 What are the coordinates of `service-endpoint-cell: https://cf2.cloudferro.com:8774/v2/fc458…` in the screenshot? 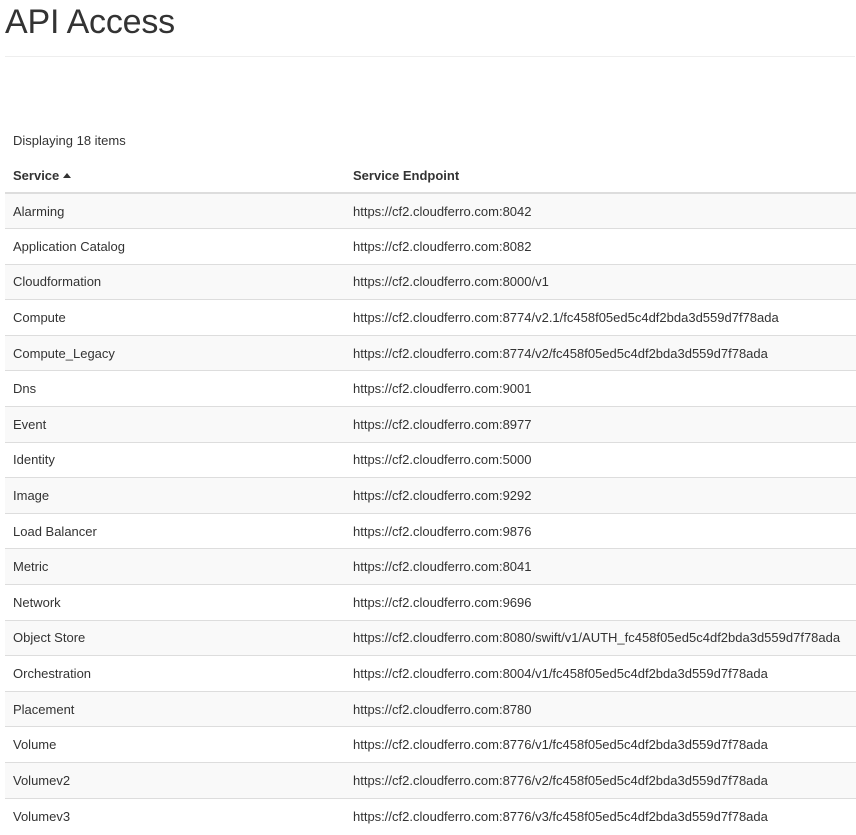 It's located at (600, 352).